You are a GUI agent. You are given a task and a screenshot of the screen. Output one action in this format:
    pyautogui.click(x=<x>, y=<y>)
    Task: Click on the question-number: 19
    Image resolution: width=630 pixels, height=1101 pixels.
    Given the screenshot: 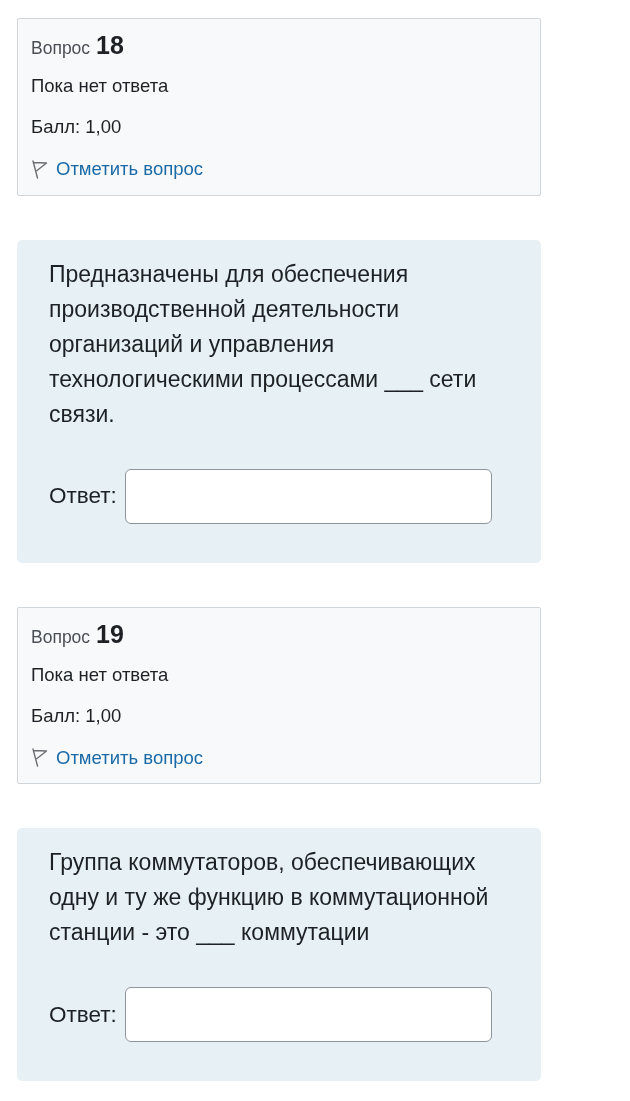 What is the action you would take?
    pyautogui.click(x=110, y=633)
    